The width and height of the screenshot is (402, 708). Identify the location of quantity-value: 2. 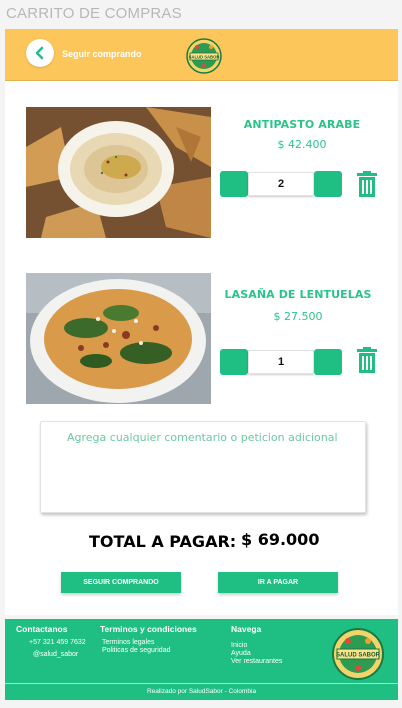
(281, 184).